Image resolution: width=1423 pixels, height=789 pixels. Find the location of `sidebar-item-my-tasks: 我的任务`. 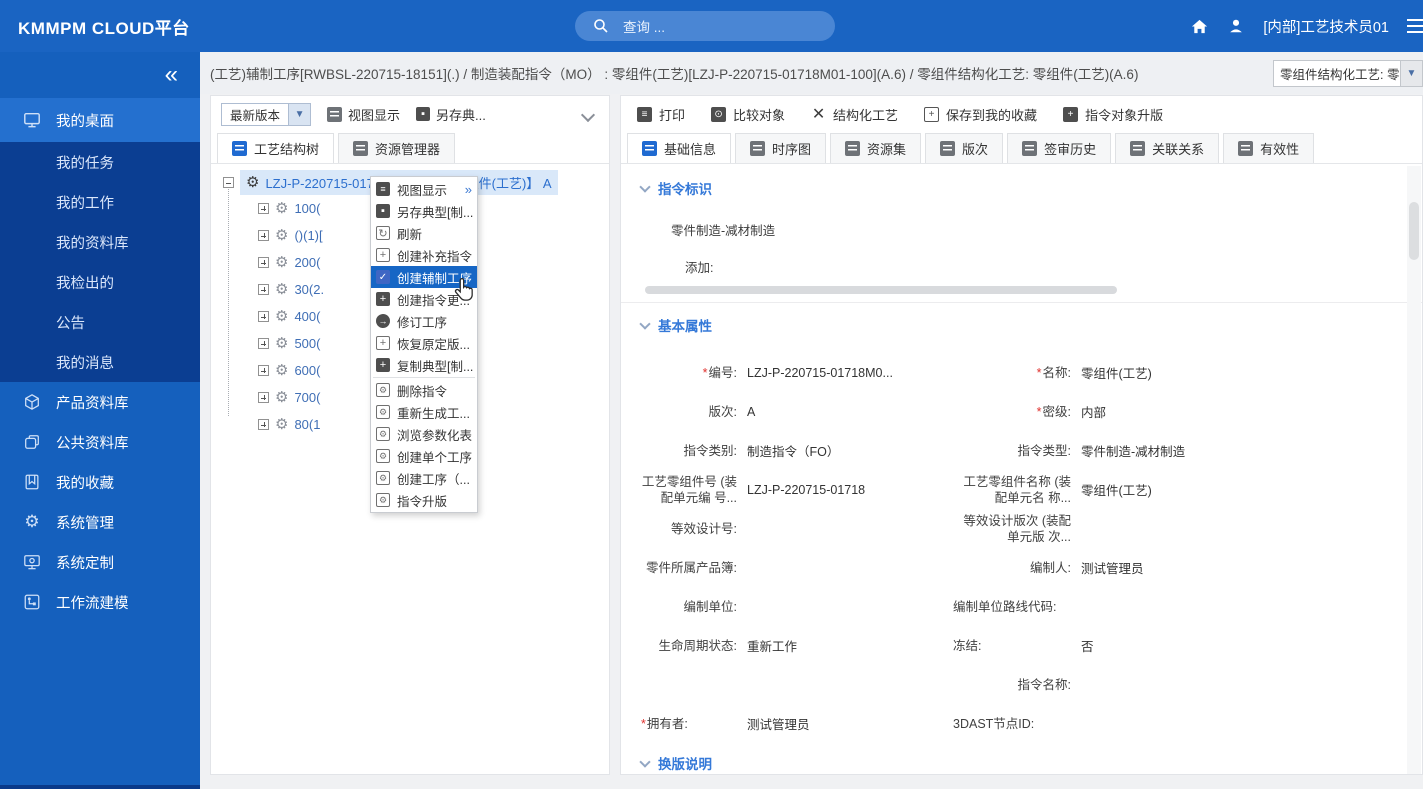

sidebar-item-my-tasks: 我的任务 is located at coordinates (100, 162).